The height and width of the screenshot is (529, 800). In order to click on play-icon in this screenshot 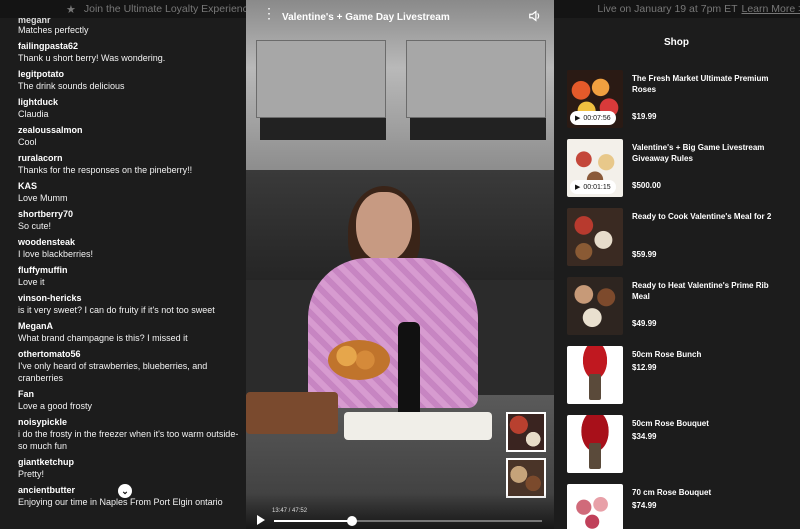, I will do `click(261, 520)`.